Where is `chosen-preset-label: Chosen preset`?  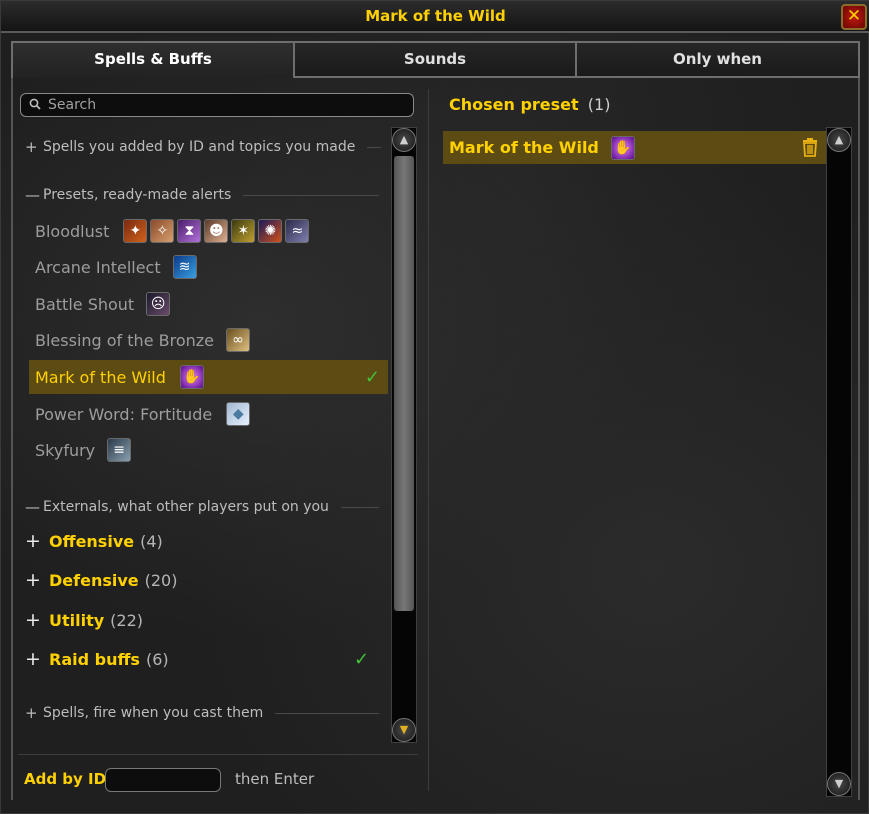 chosen-preset-label: Chosen preset is located at coordinates (514, 104).